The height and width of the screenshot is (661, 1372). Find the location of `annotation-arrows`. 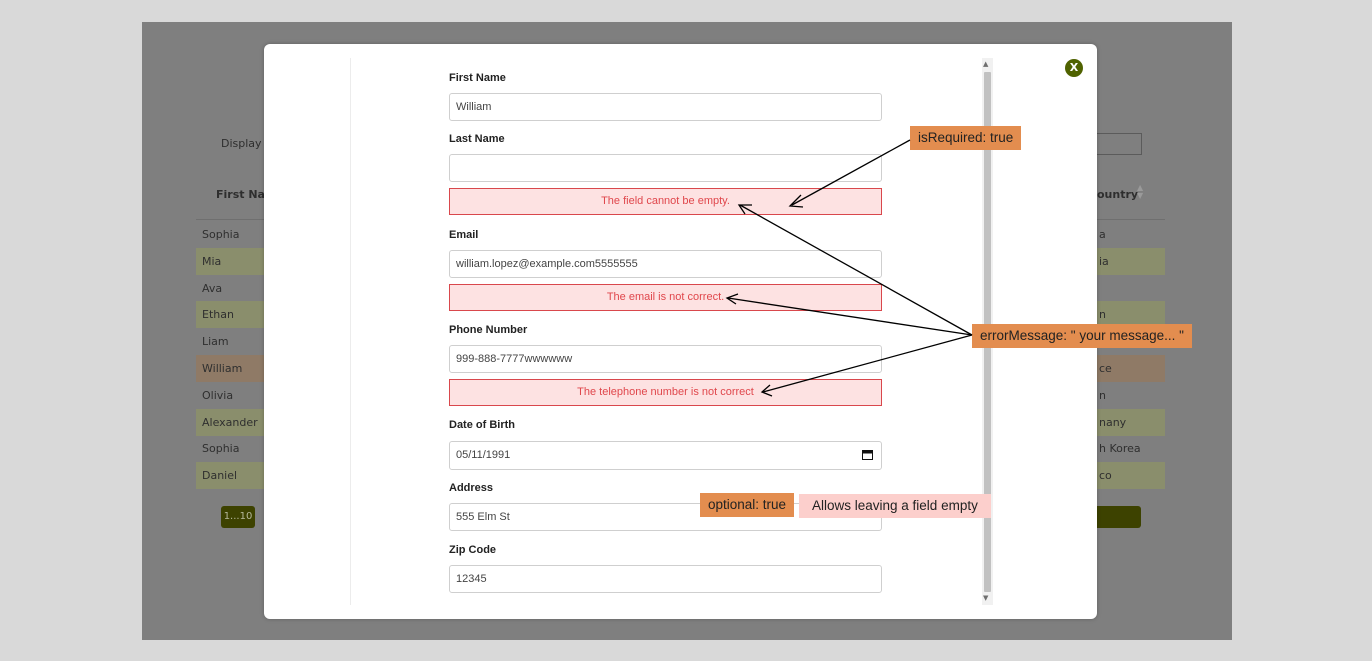

annotation-arrows is located at coordinates (849, 268).